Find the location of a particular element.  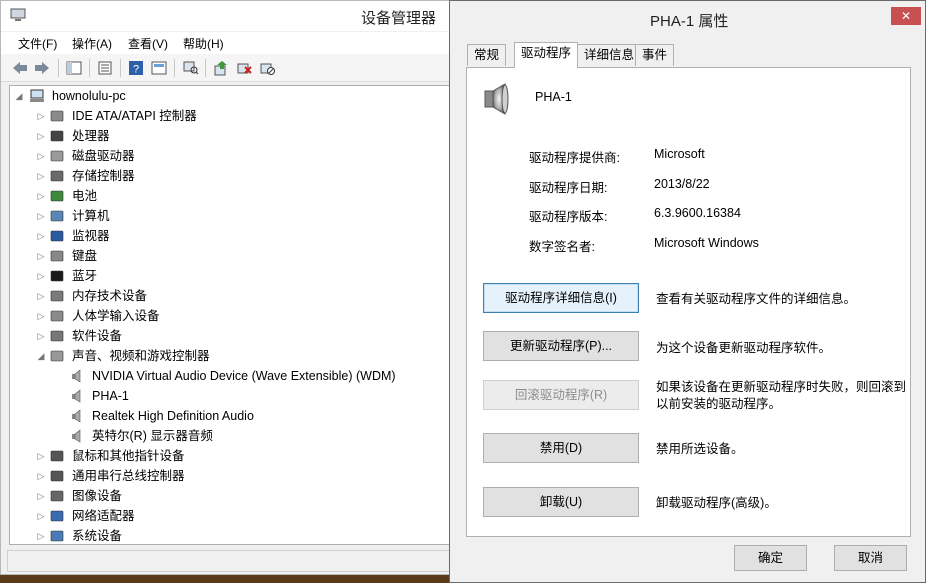

tree-category: ▷ 鼠标和其他指针设备 is located at coordinates (224, 456).